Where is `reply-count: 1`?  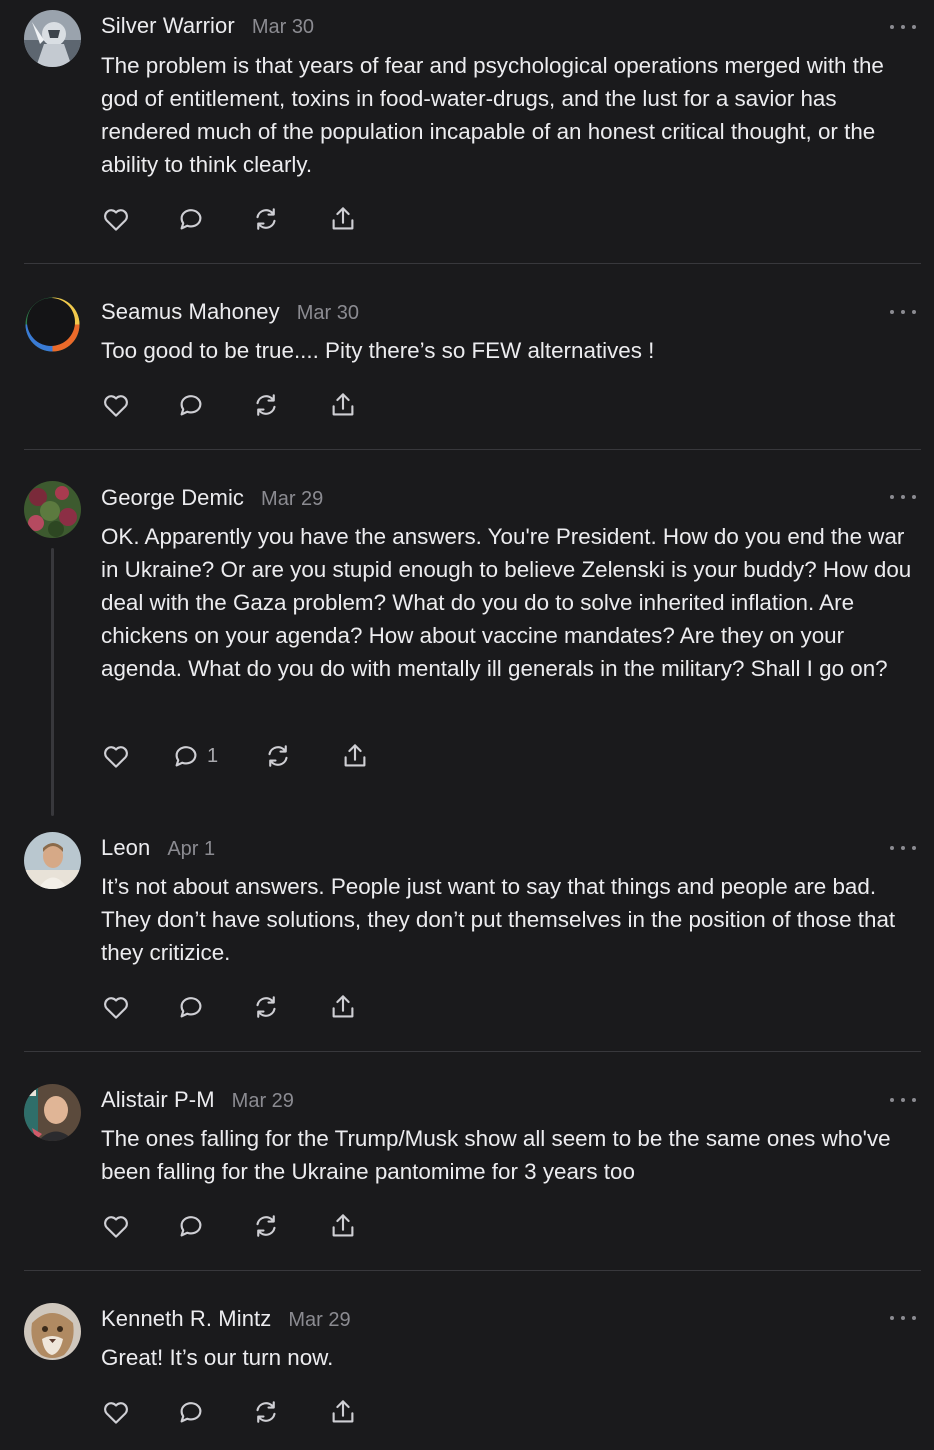
reply-count: 1 is located at coordinates (213, 755).